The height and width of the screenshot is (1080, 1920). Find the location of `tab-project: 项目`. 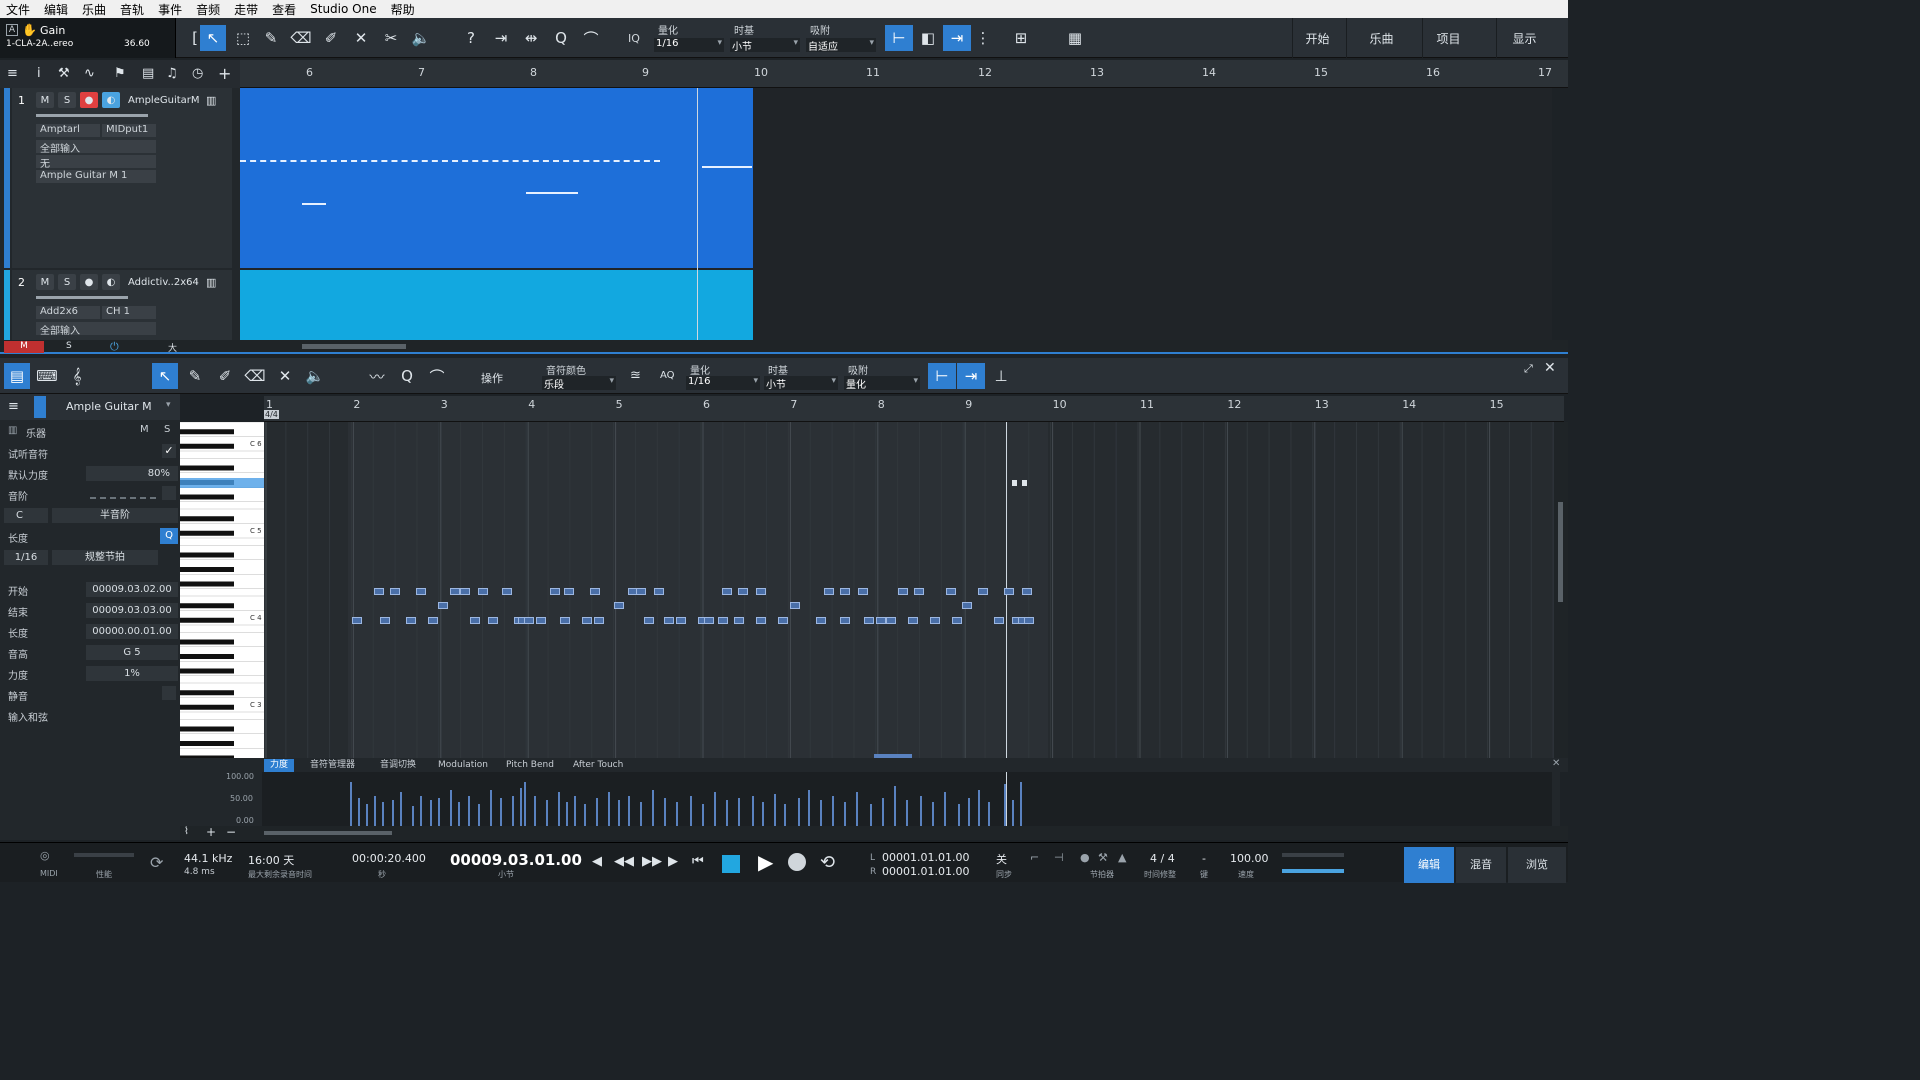

tab-project: 项目 is located at coordinates (1448, 38).